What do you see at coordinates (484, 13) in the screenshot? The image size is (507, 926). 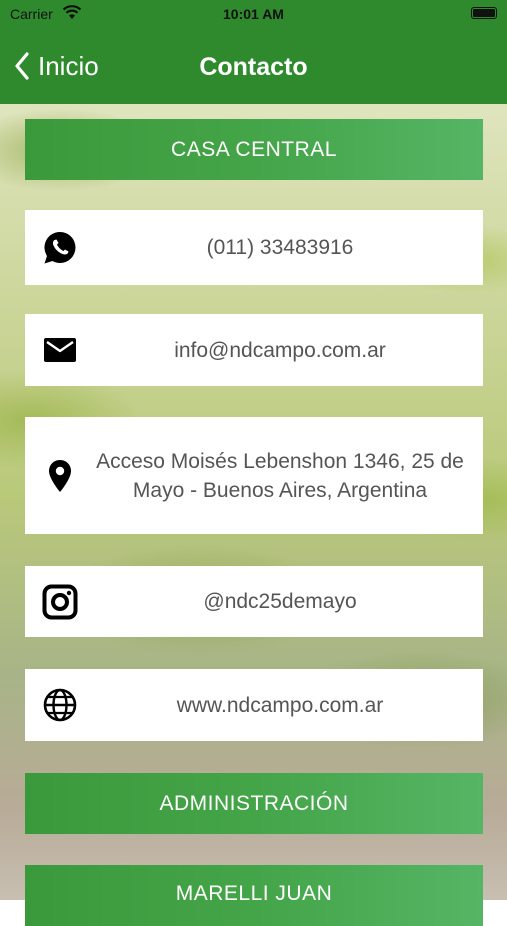 I see `battery-icon` at bounding box center [484, 13].